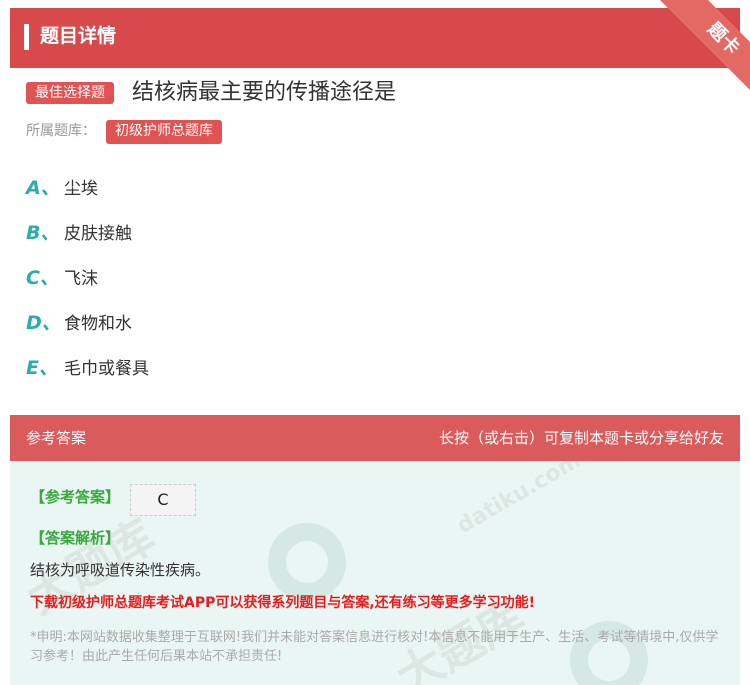 The height and width of the screenshot is (685, 750). I want to click on watermark-domain: datiku.com, so click(519, 500).